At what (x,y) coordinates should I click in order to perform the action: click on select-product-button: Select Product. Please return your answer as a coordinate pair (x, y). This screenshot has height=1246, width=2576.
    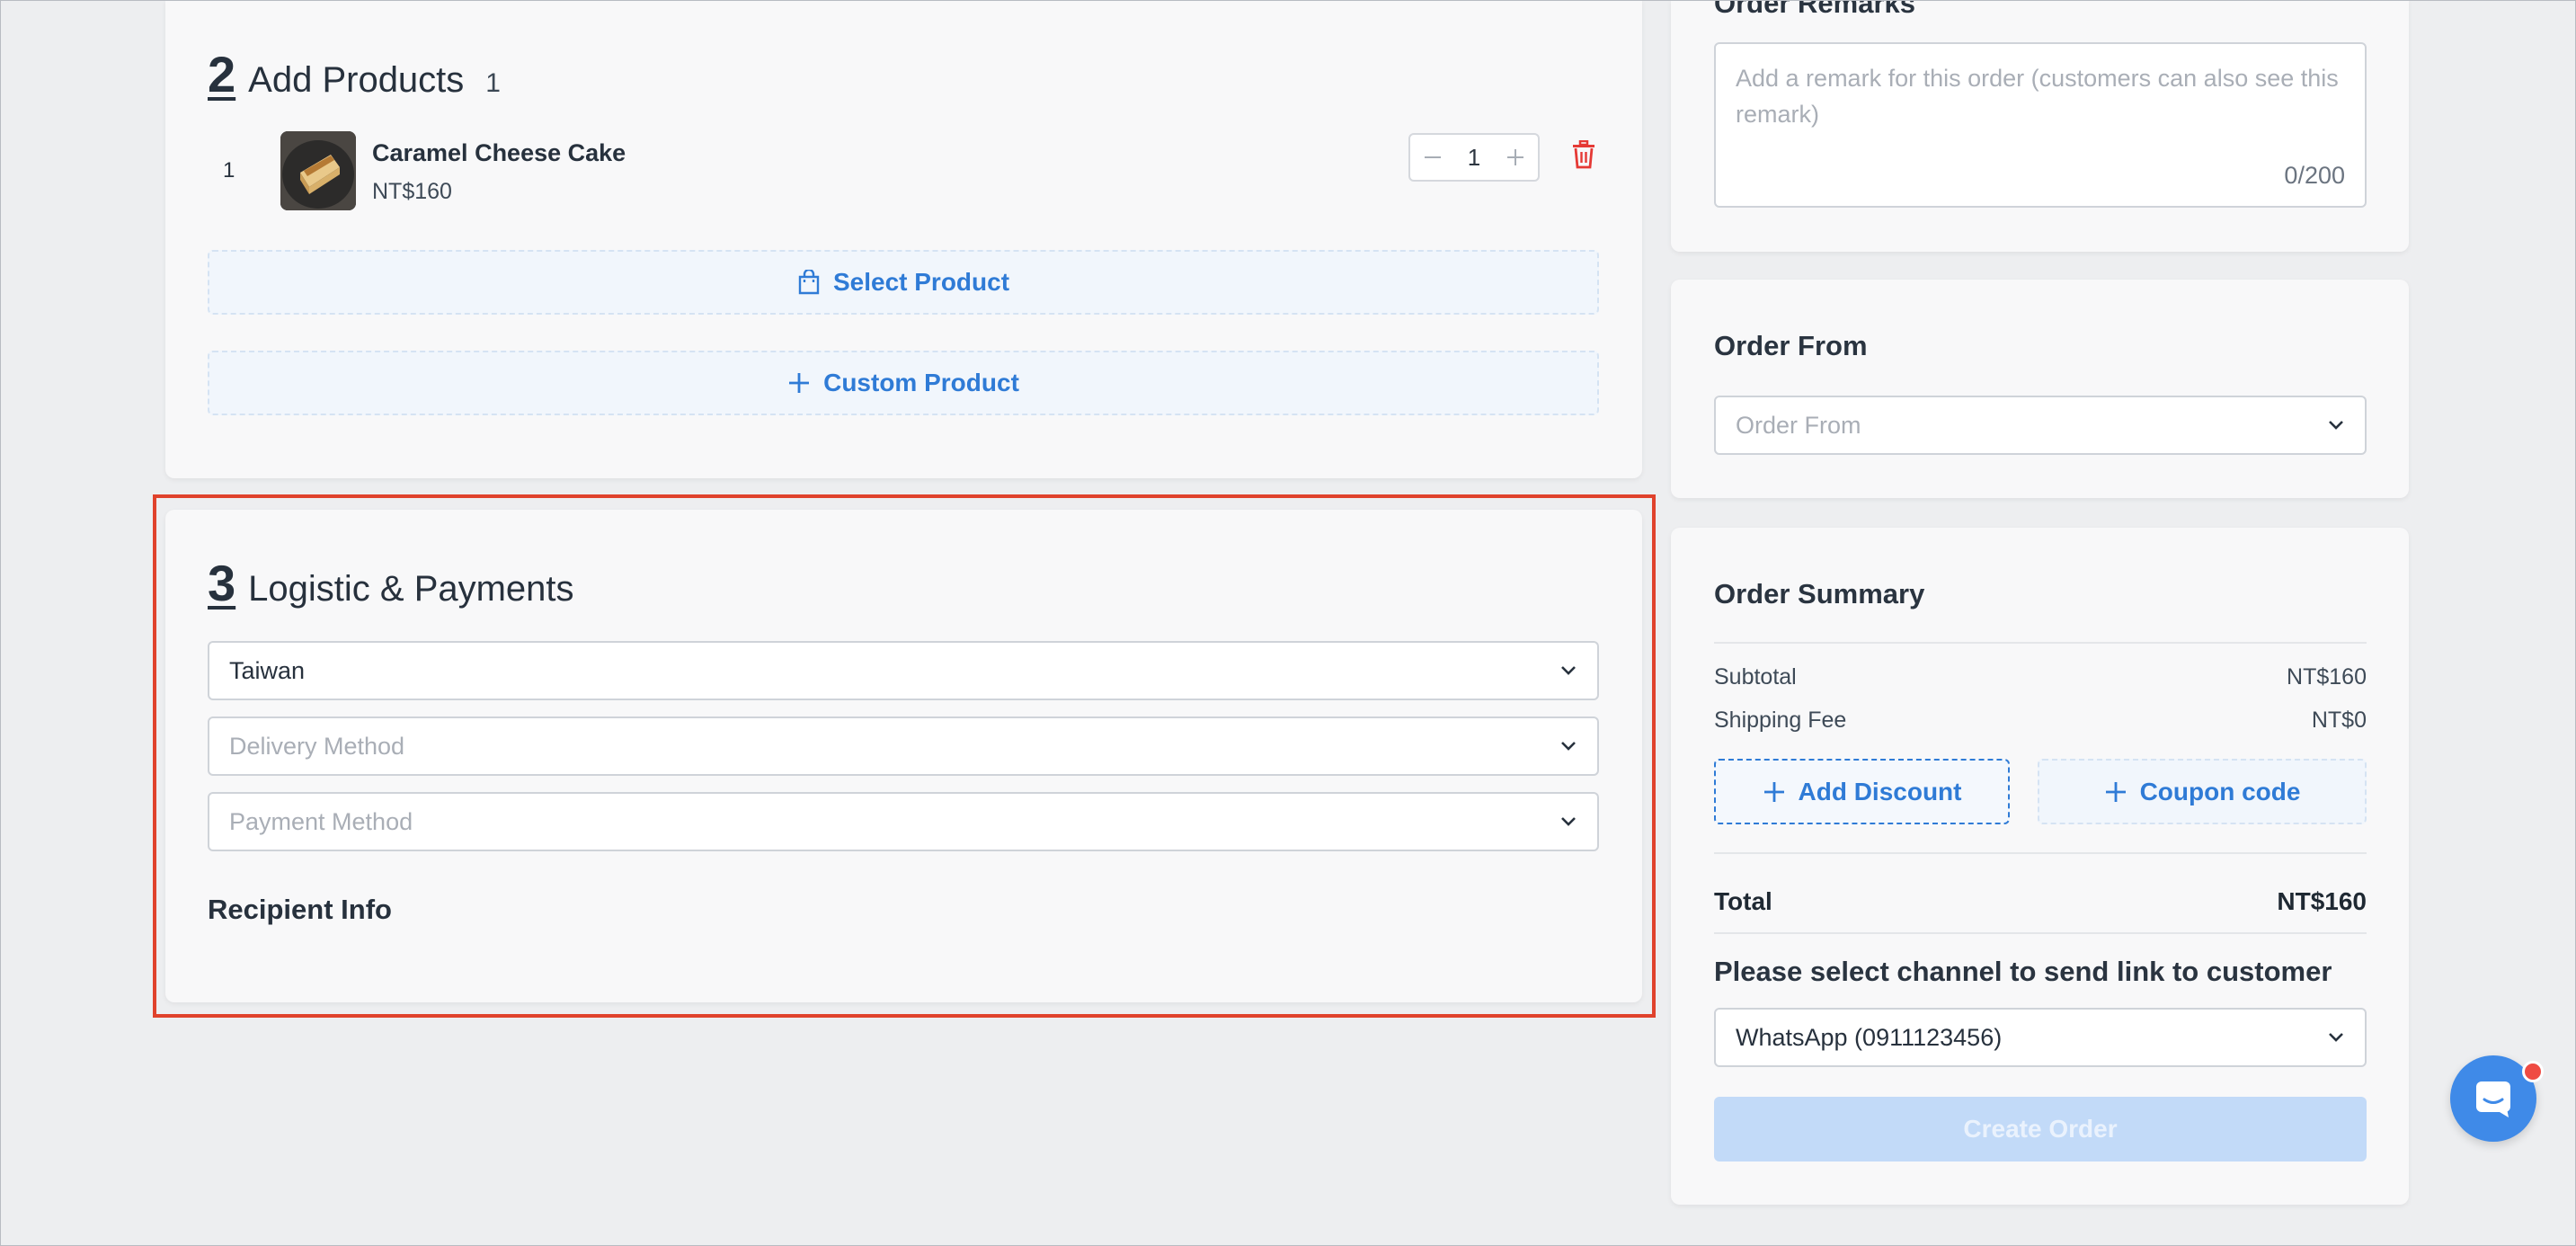
    Looking at the image, I should click on (903, 282).